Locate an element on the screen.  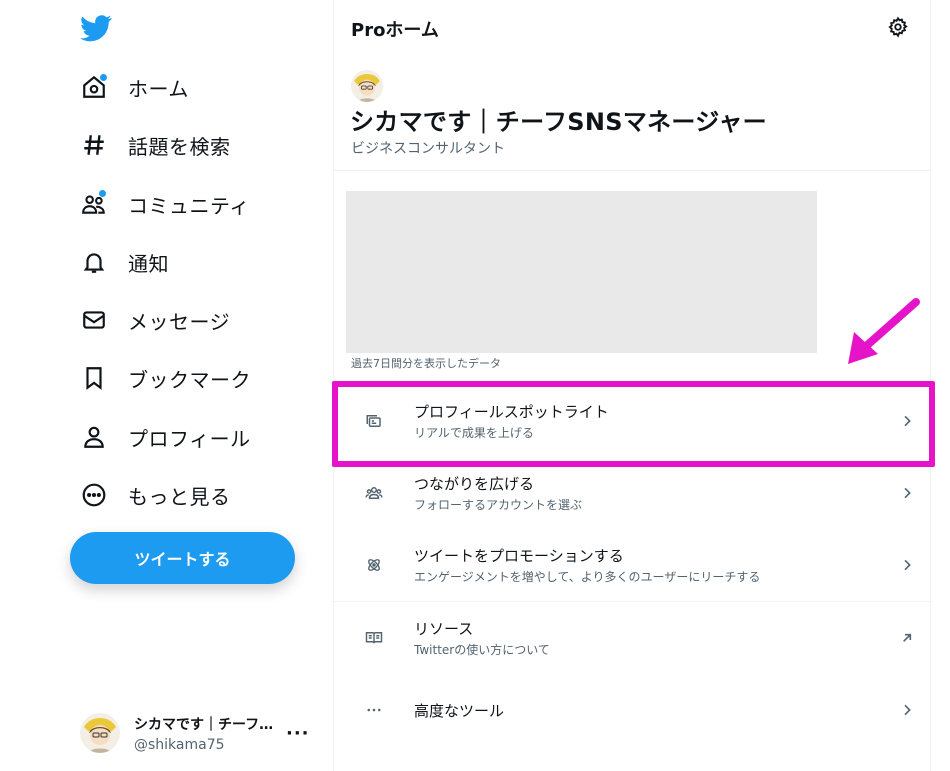
row-title: リソース is located at coordinates (444, 629).